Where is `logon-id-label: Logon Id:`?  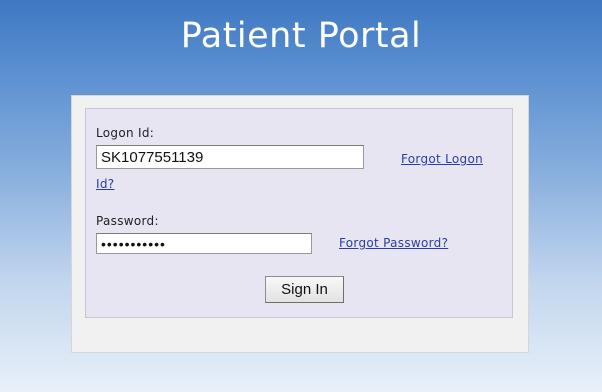
logon-id-label: Logon Id: is located at coordinates (125, 133).